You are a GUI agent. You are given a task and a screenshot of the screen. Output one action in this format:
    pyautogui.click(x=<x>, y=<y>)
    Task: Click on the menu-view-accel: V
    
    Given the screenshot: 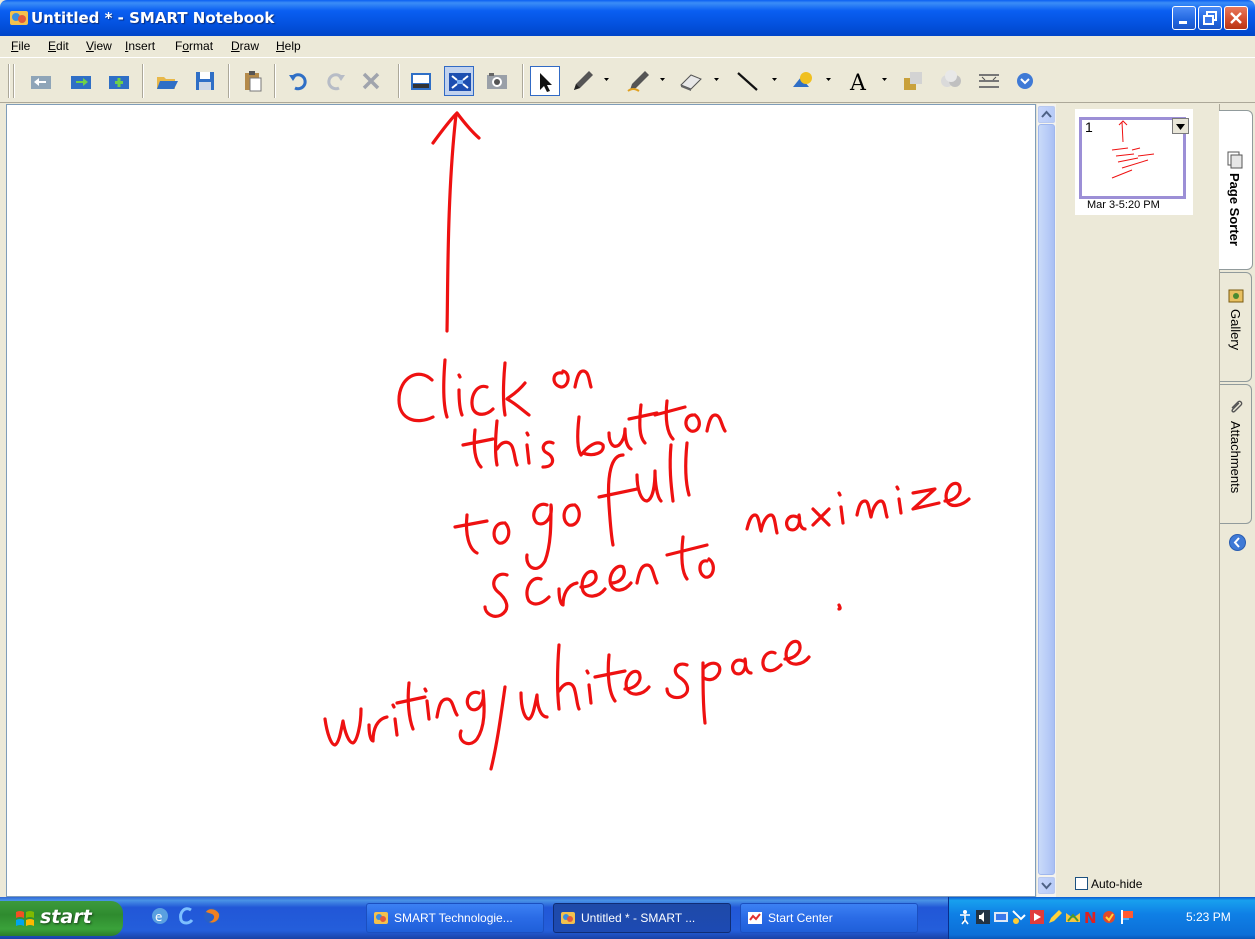 What is the action you would take?
    pyautogui.click(x=90, y=46)
    